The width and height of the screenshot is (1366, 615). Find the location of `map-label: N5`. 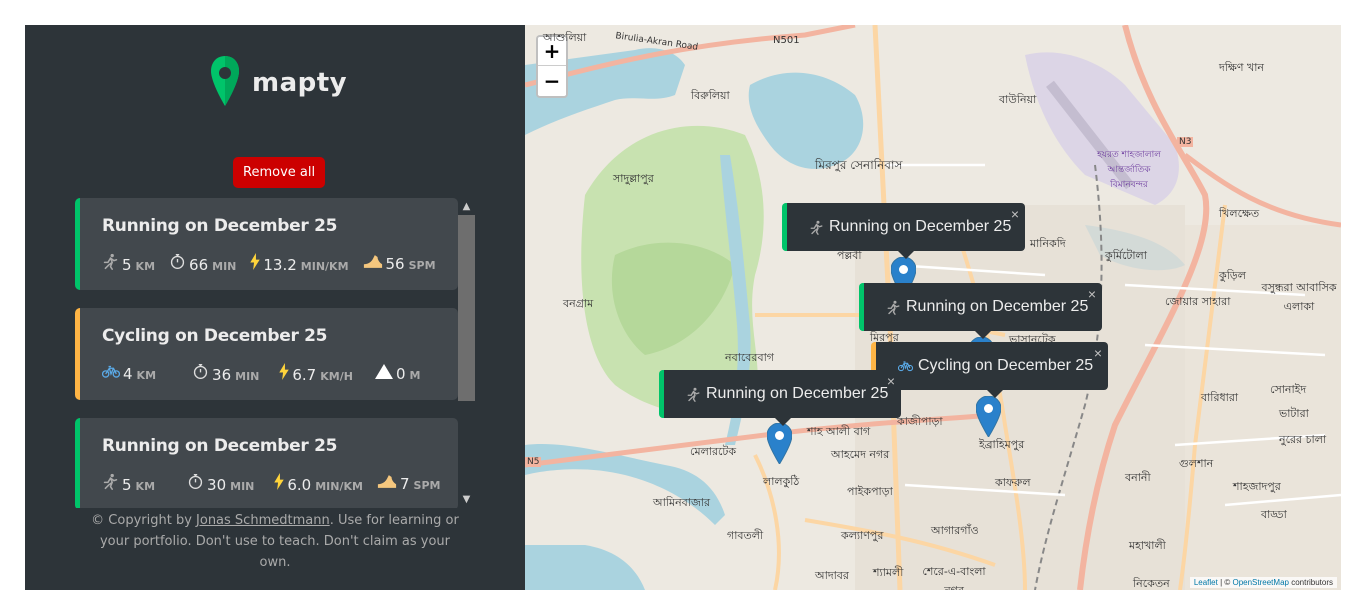

map-label: N5 is located at coordinates (533, 462).